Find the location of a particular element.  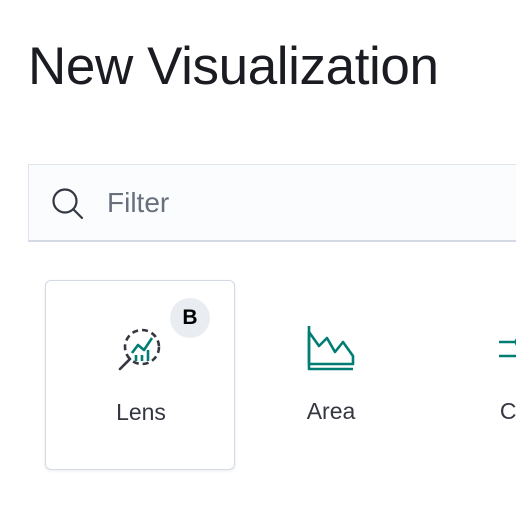

lens-icon is located at coordinates (139, 349).